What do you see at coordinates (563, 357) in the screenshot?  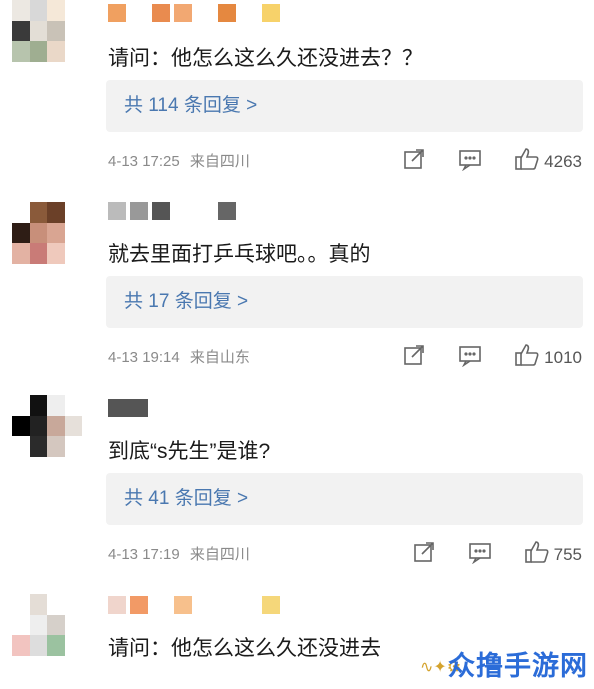 I see `like-count: 1010` at bounding box center [563, 357].